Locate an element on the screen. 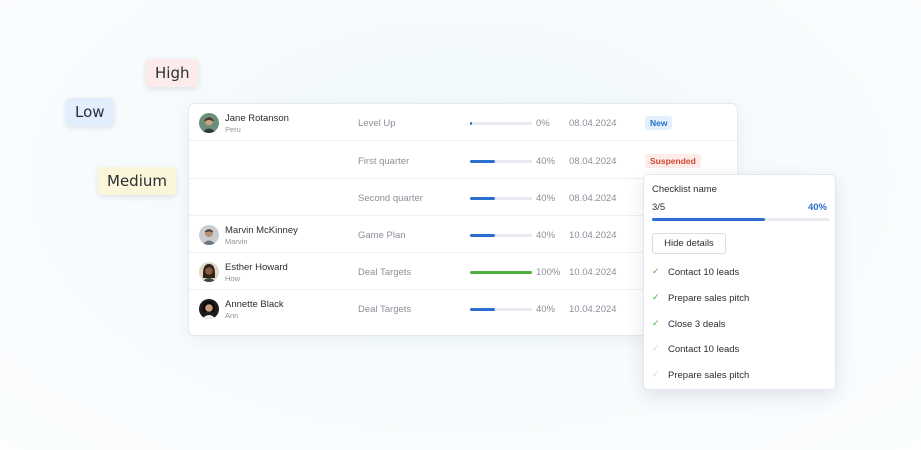  checklist-count: 3/5 is located at coordinates (659, 207).